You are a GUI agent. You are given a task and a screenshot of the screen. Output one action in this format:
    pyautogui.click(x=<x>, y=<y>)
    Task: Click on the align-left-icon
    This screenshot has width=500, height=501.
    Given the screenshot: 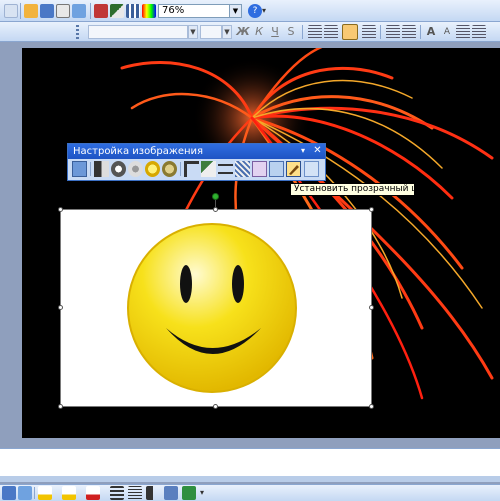 What is the action you would take?
    pyautogui.click(x=315, y=32)
    